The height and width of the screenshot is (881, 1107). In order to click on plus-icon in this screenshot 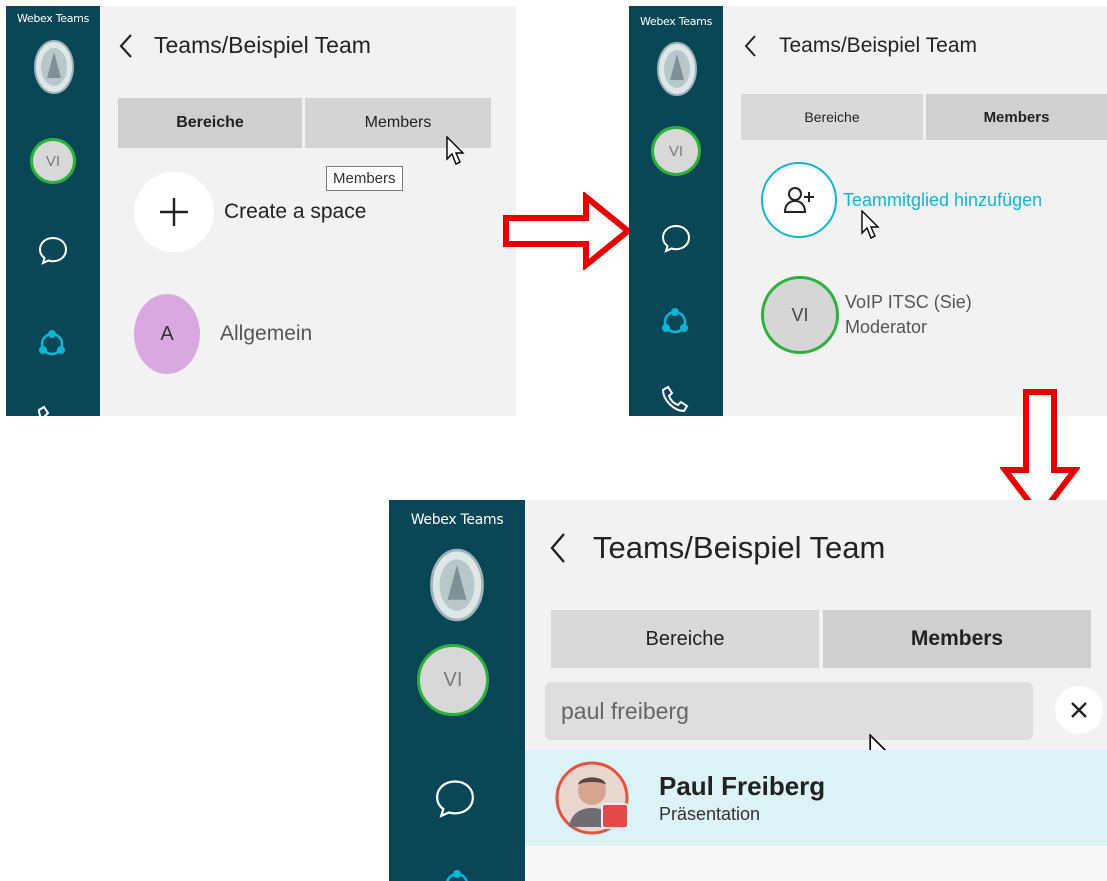, I will do `click(174, 212)`.